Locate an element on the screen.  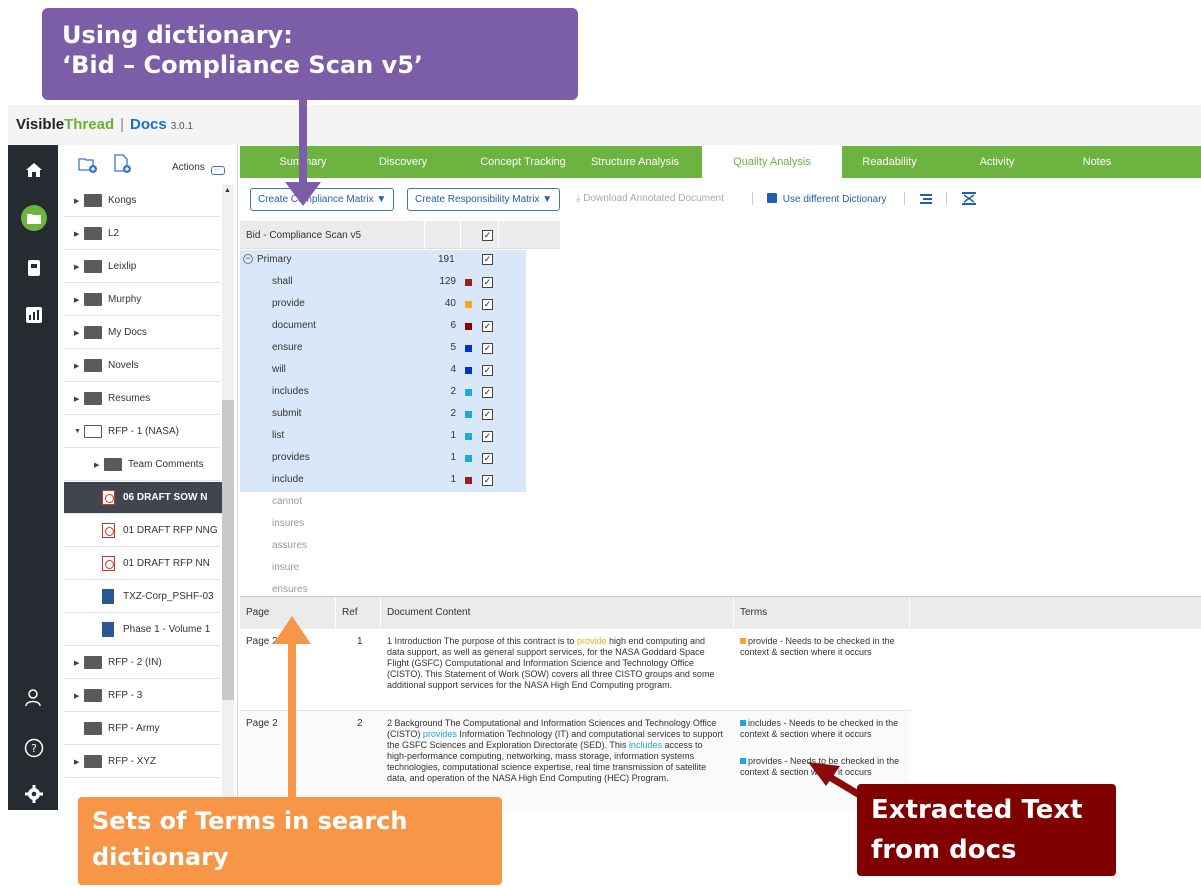
callout-line: Sets of Terms in search is located at coordinates (250, 821).